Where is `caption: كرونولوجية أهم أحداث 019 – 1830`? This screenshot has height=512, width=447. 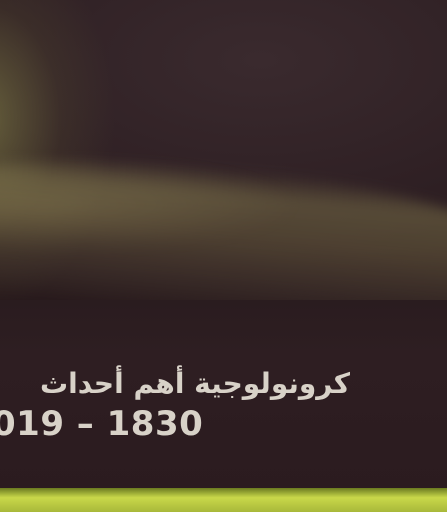
caption: كرونولوجية أهم أحداث 019 – 1830 is located at coordinates (175, 404).